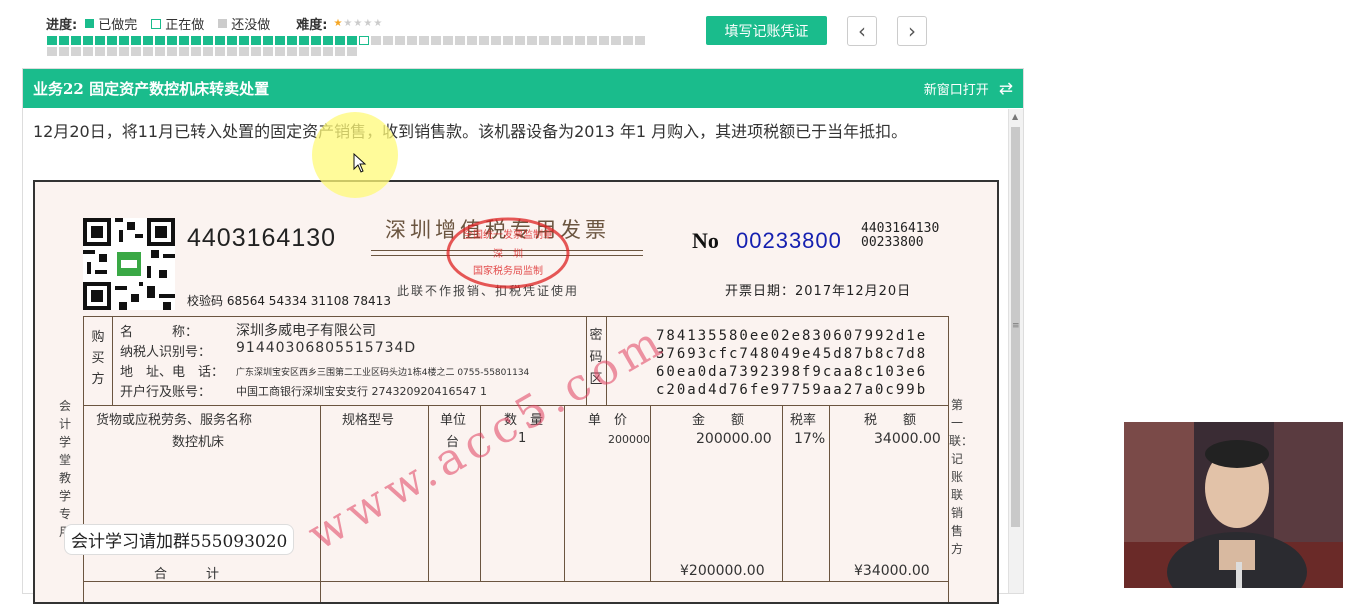 Image resolution: width=1348 pixels, height=604 pixels. I want to click on presenter-image, so click(1233, 505).